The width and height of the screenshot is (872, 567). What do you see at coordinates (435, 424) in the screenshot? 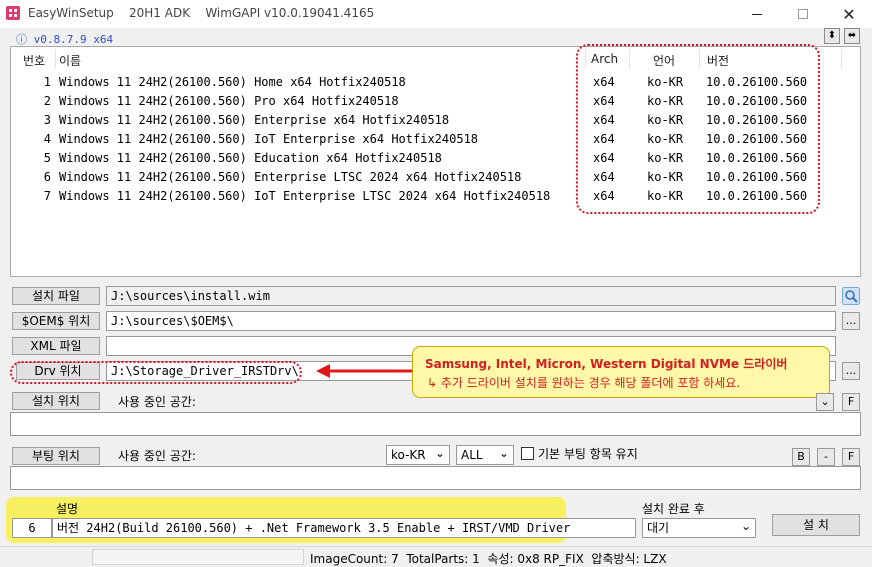
I see `install-location-box` at bounding box center [435, 424].